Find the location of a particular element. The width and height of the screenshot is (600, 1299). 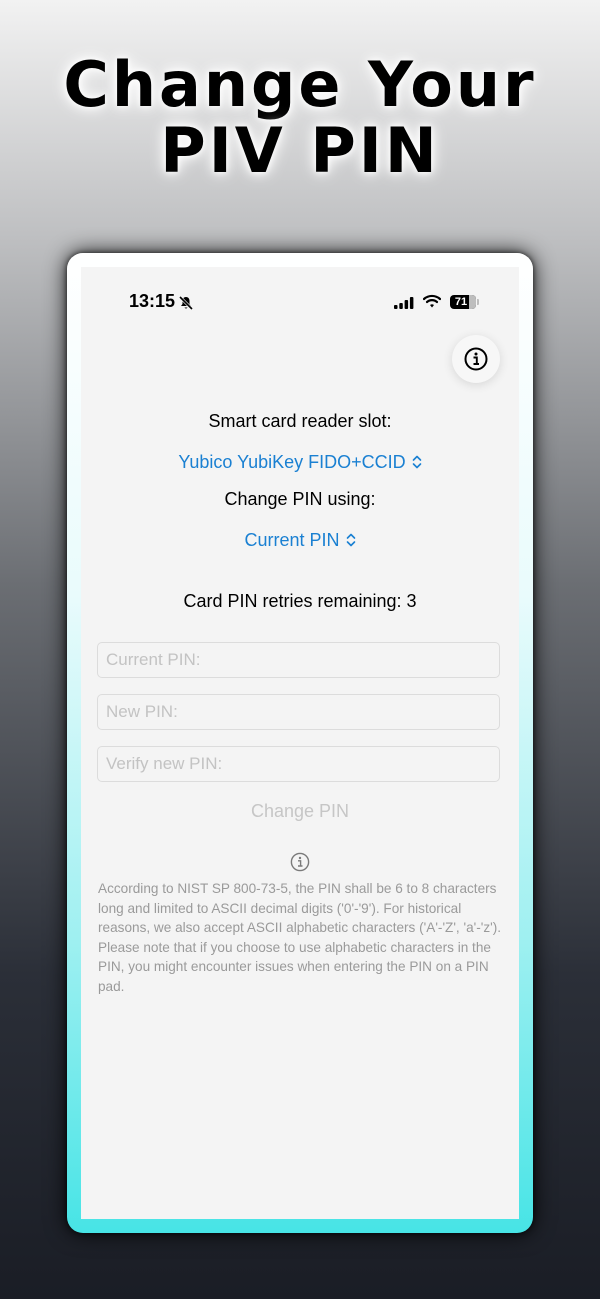

wifi-icon is located at coordinates (432, 303).